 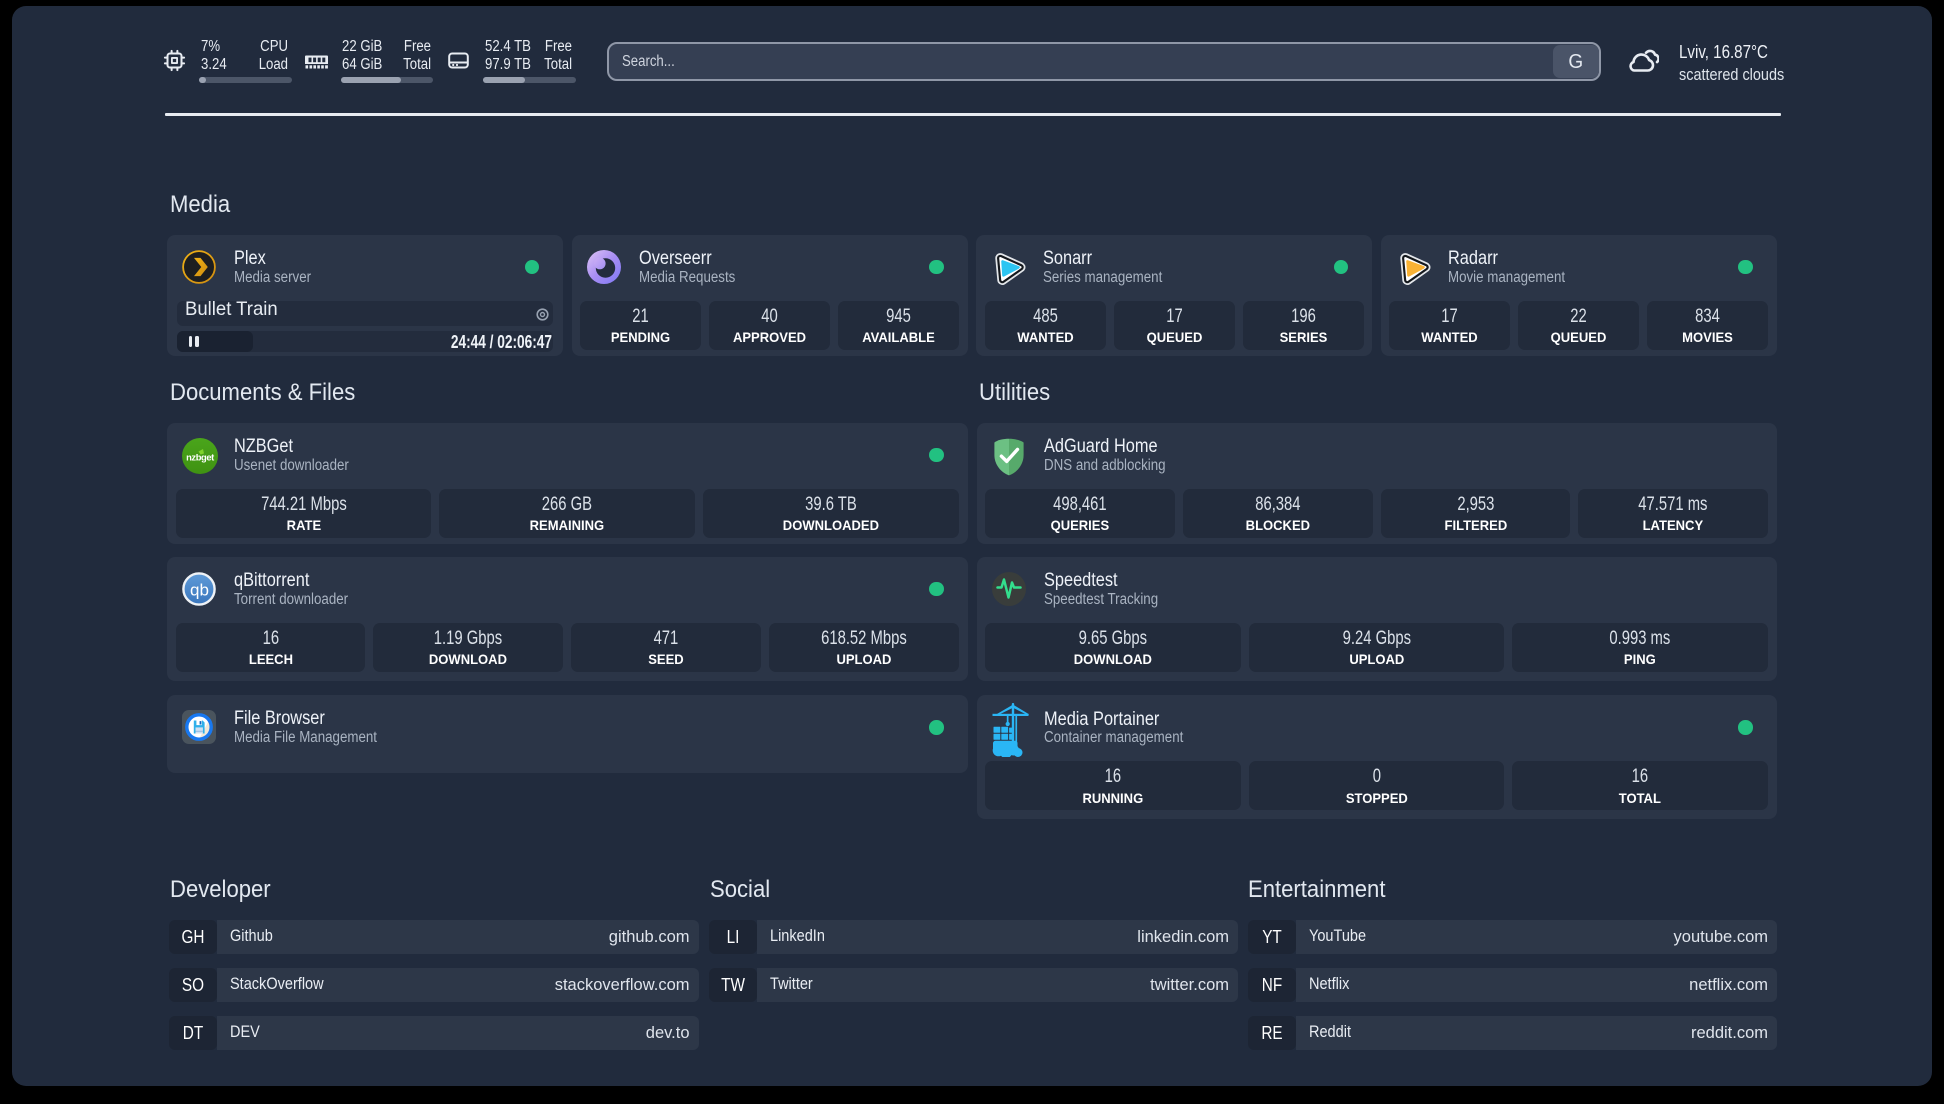 I want to click on svg-text: nzbget, so click(x=200, y=456).